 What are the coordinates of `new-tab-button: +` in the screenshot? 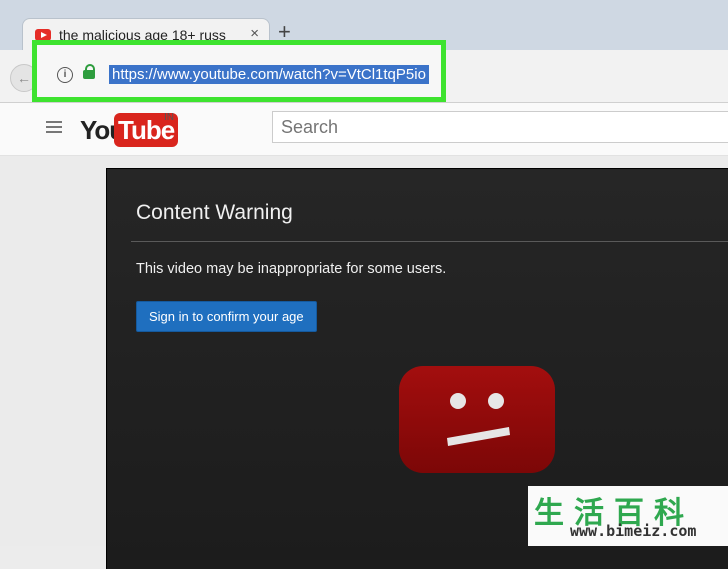 It's located at (284, 32).